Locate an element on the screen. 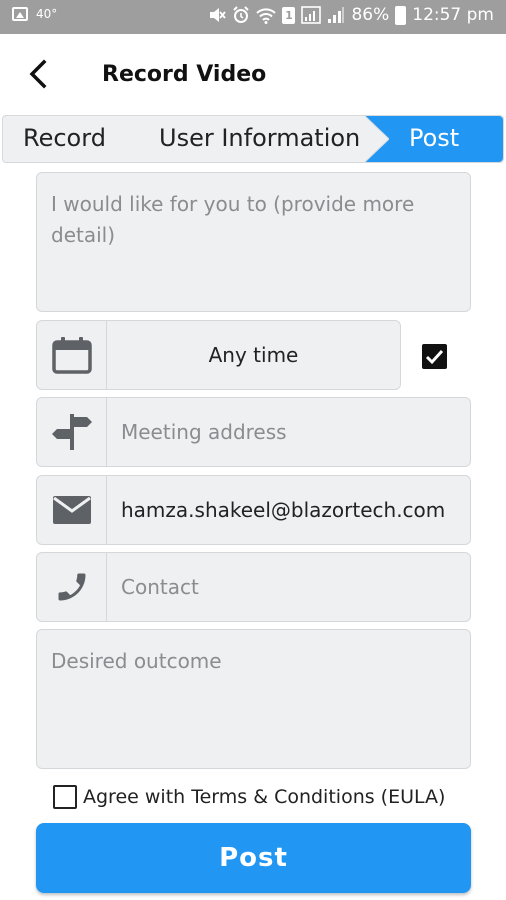 The height and width of the screenshot is (900, 506). signpost-icon is located at coordinates (71, 432).